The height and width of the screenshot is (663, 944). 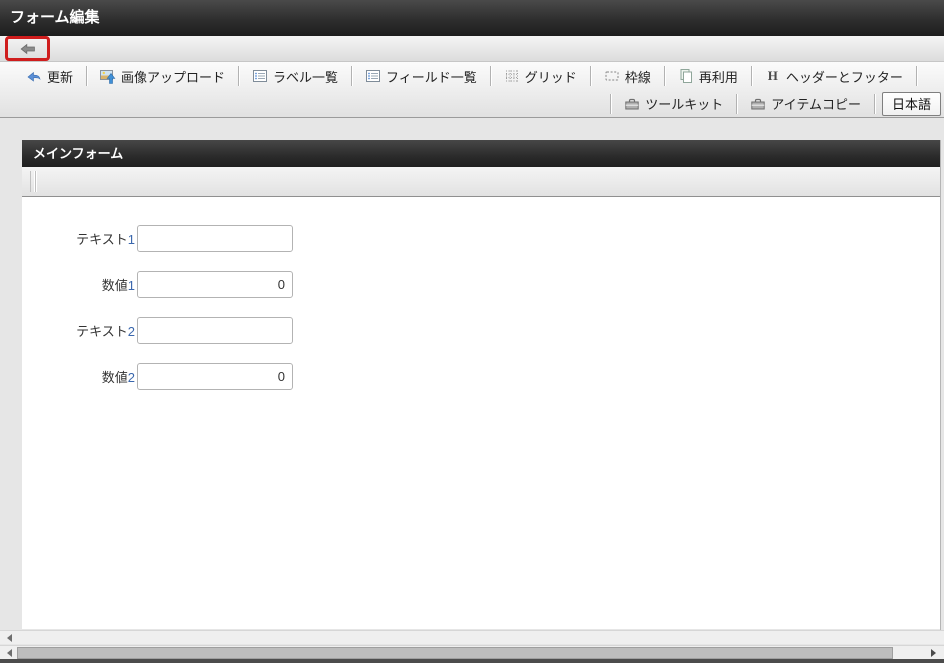 I want to click on window-bottom-edge, so click(x=472, y=661).